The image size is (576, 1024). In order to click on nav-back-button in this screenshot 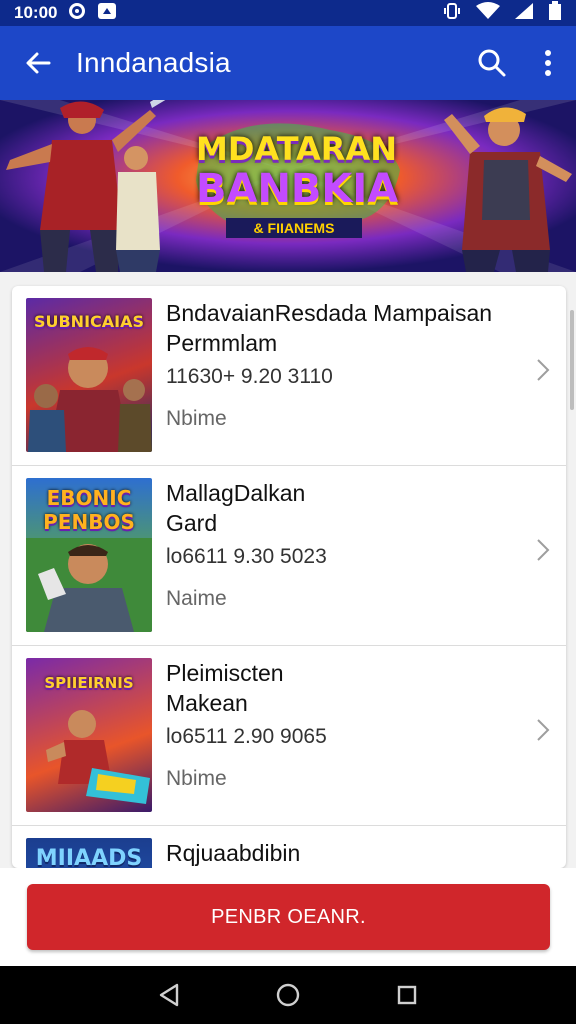, I will do `click(169, 995)`.